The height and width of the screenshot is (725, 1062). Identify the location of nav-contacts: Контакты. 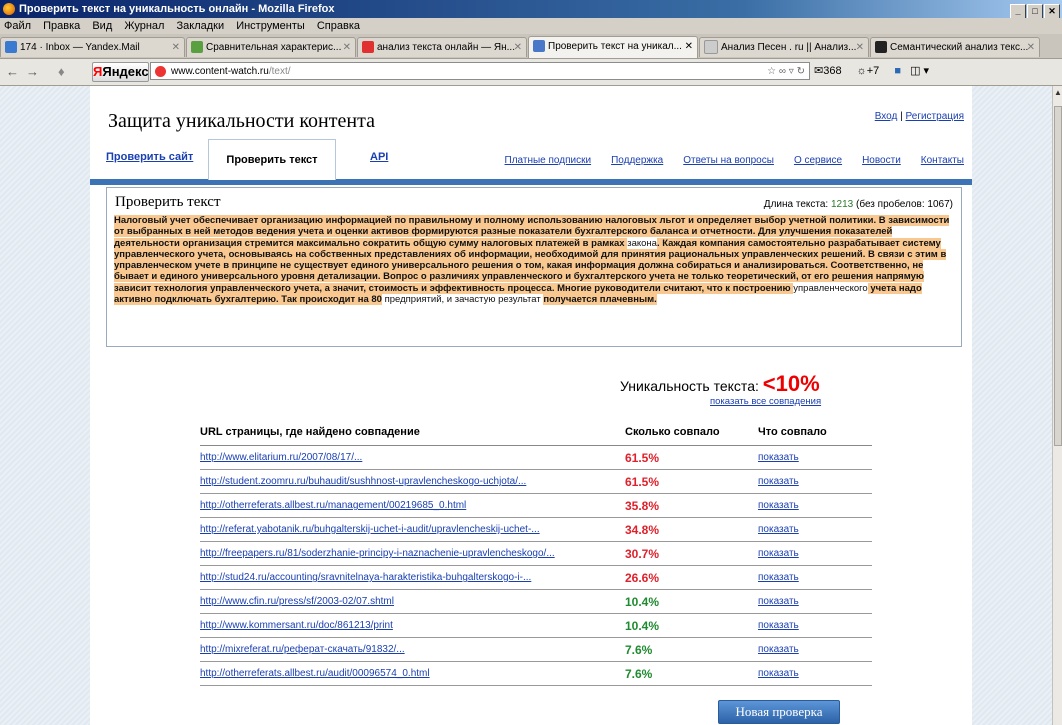
(942, 160).